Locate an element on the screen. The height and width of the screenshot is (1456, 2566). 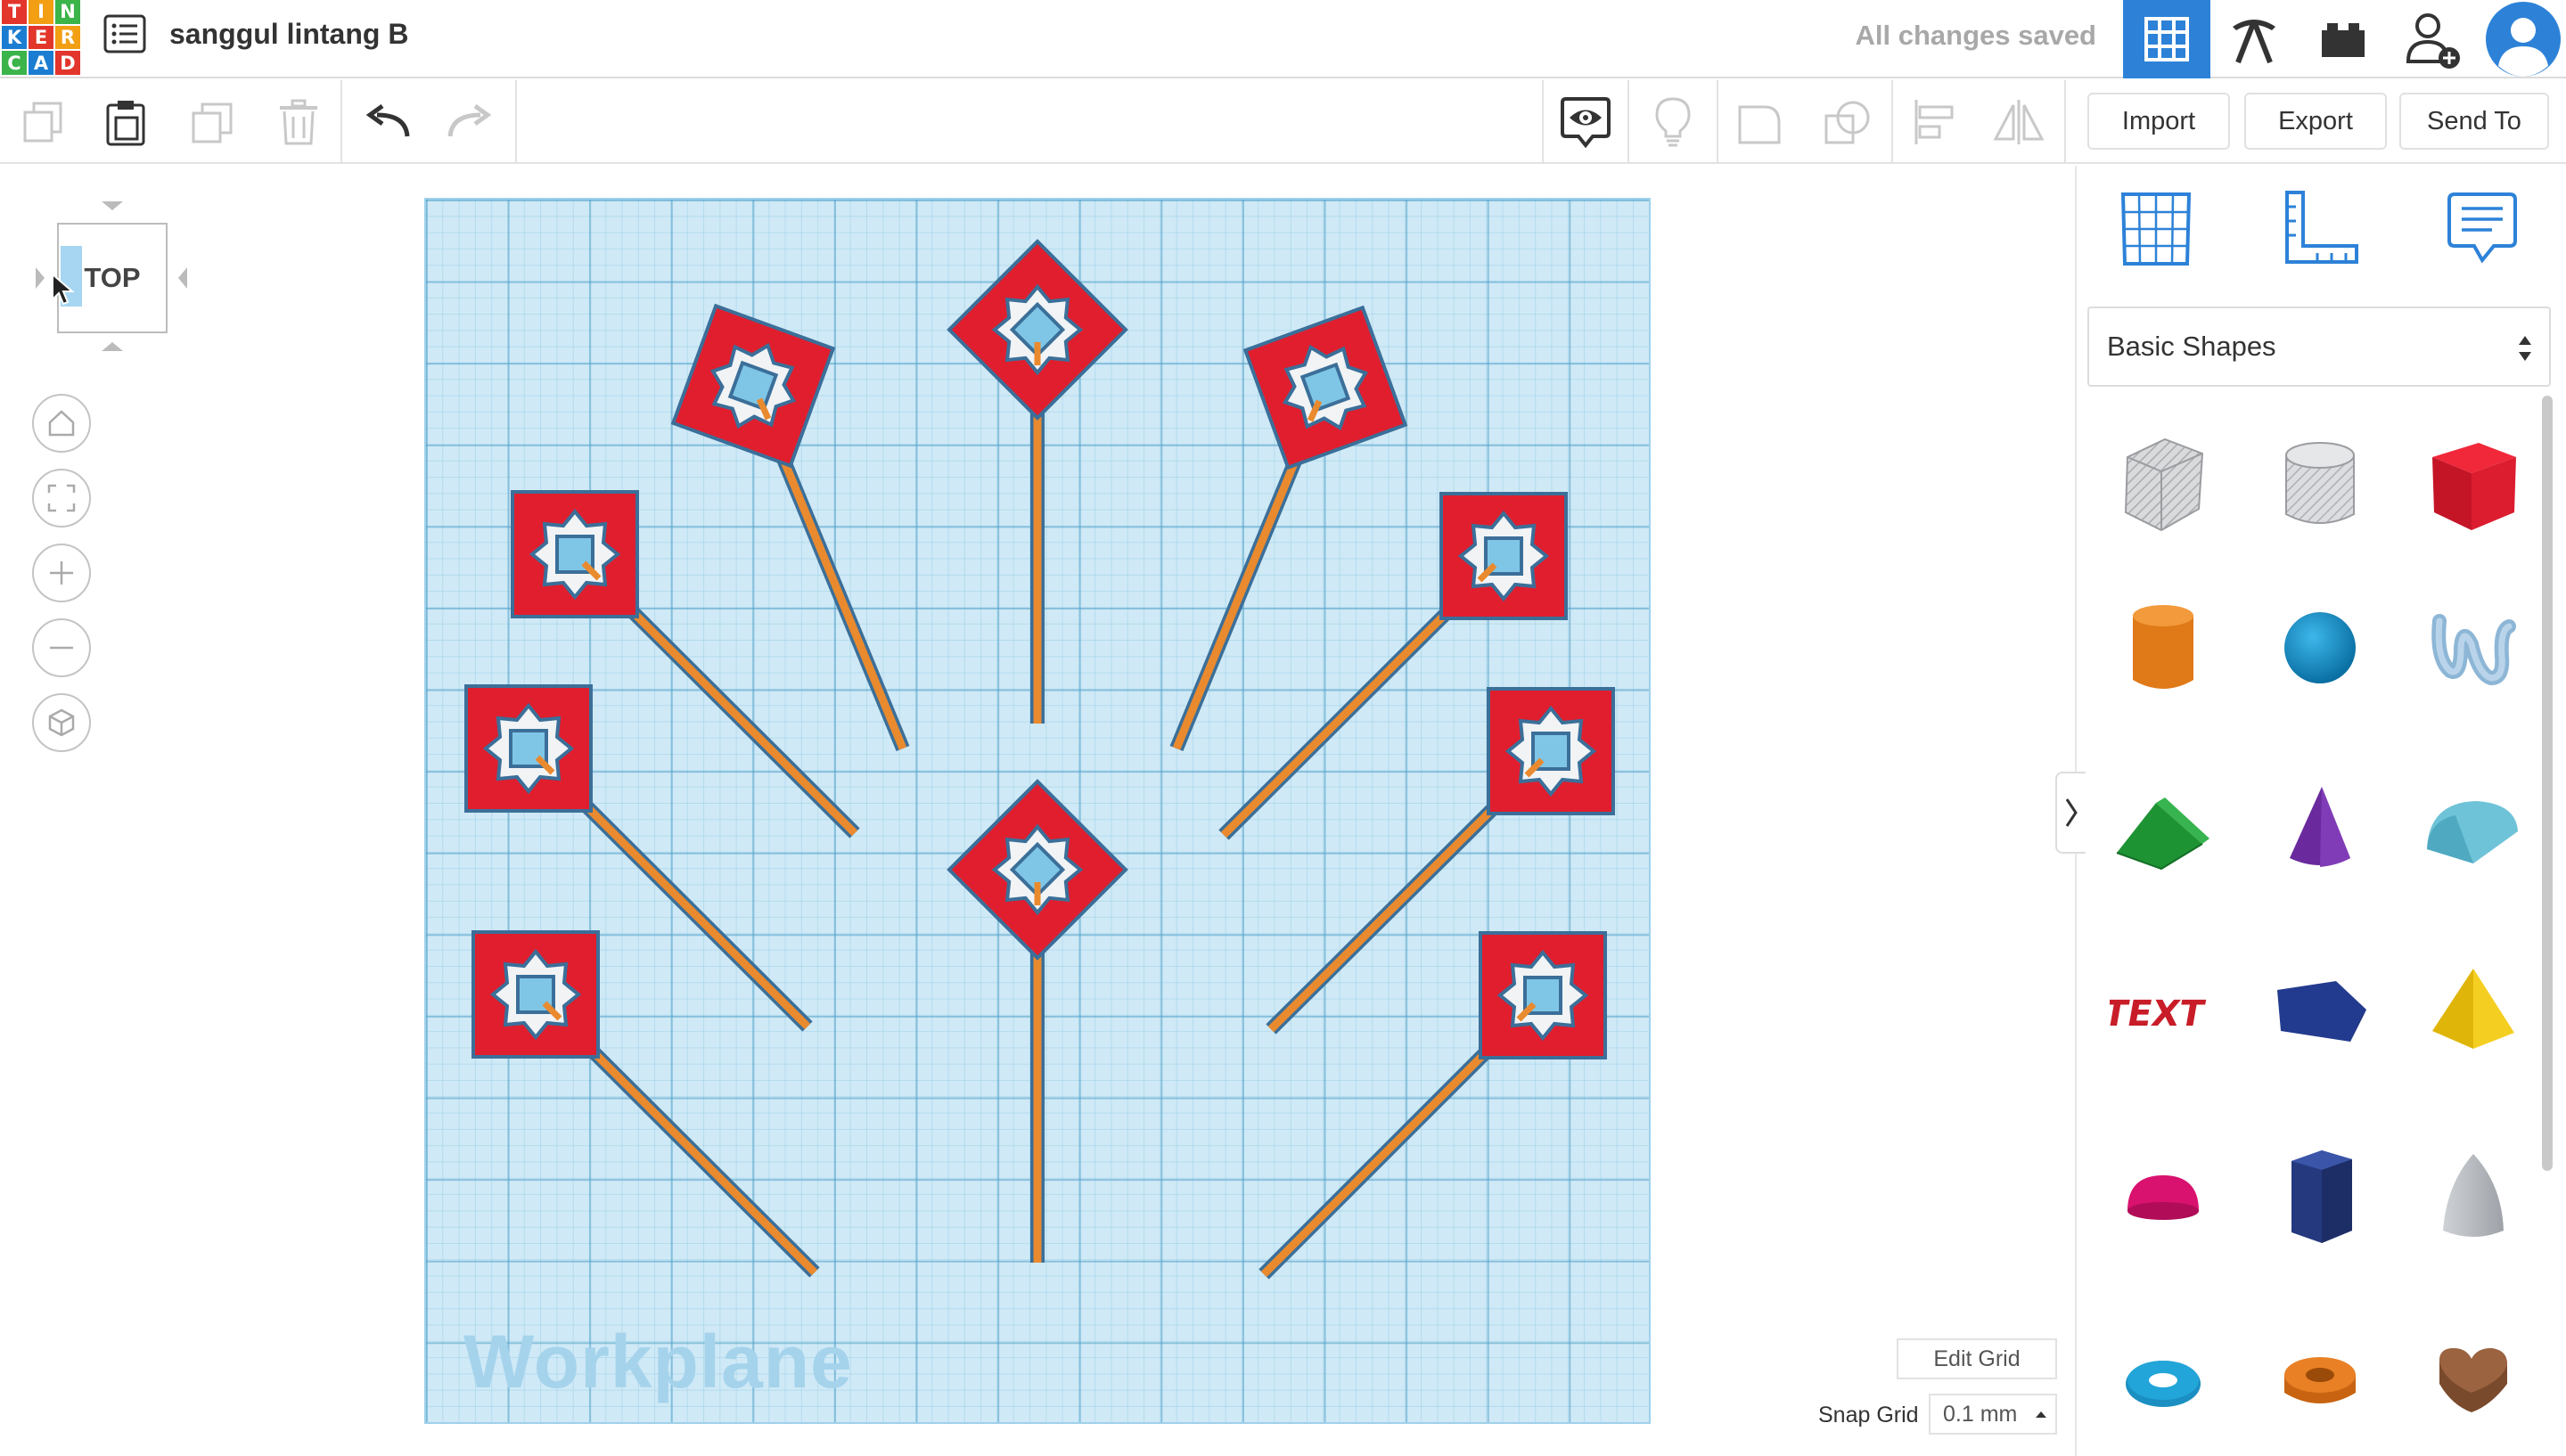
half-sphere-shape is located at coordinates (2163, 1198).